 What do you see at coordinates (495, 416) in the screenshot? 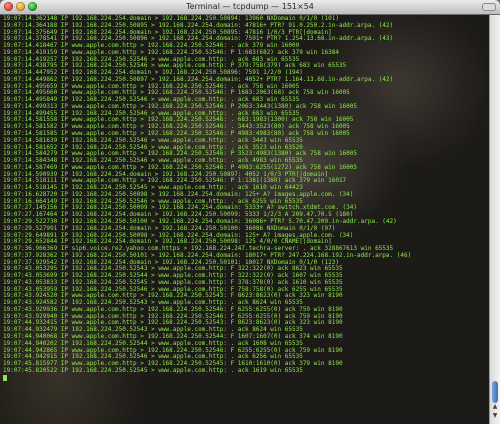
I see `scroll-down-arrow-icon: ▼` at bounding box center [495, 416].